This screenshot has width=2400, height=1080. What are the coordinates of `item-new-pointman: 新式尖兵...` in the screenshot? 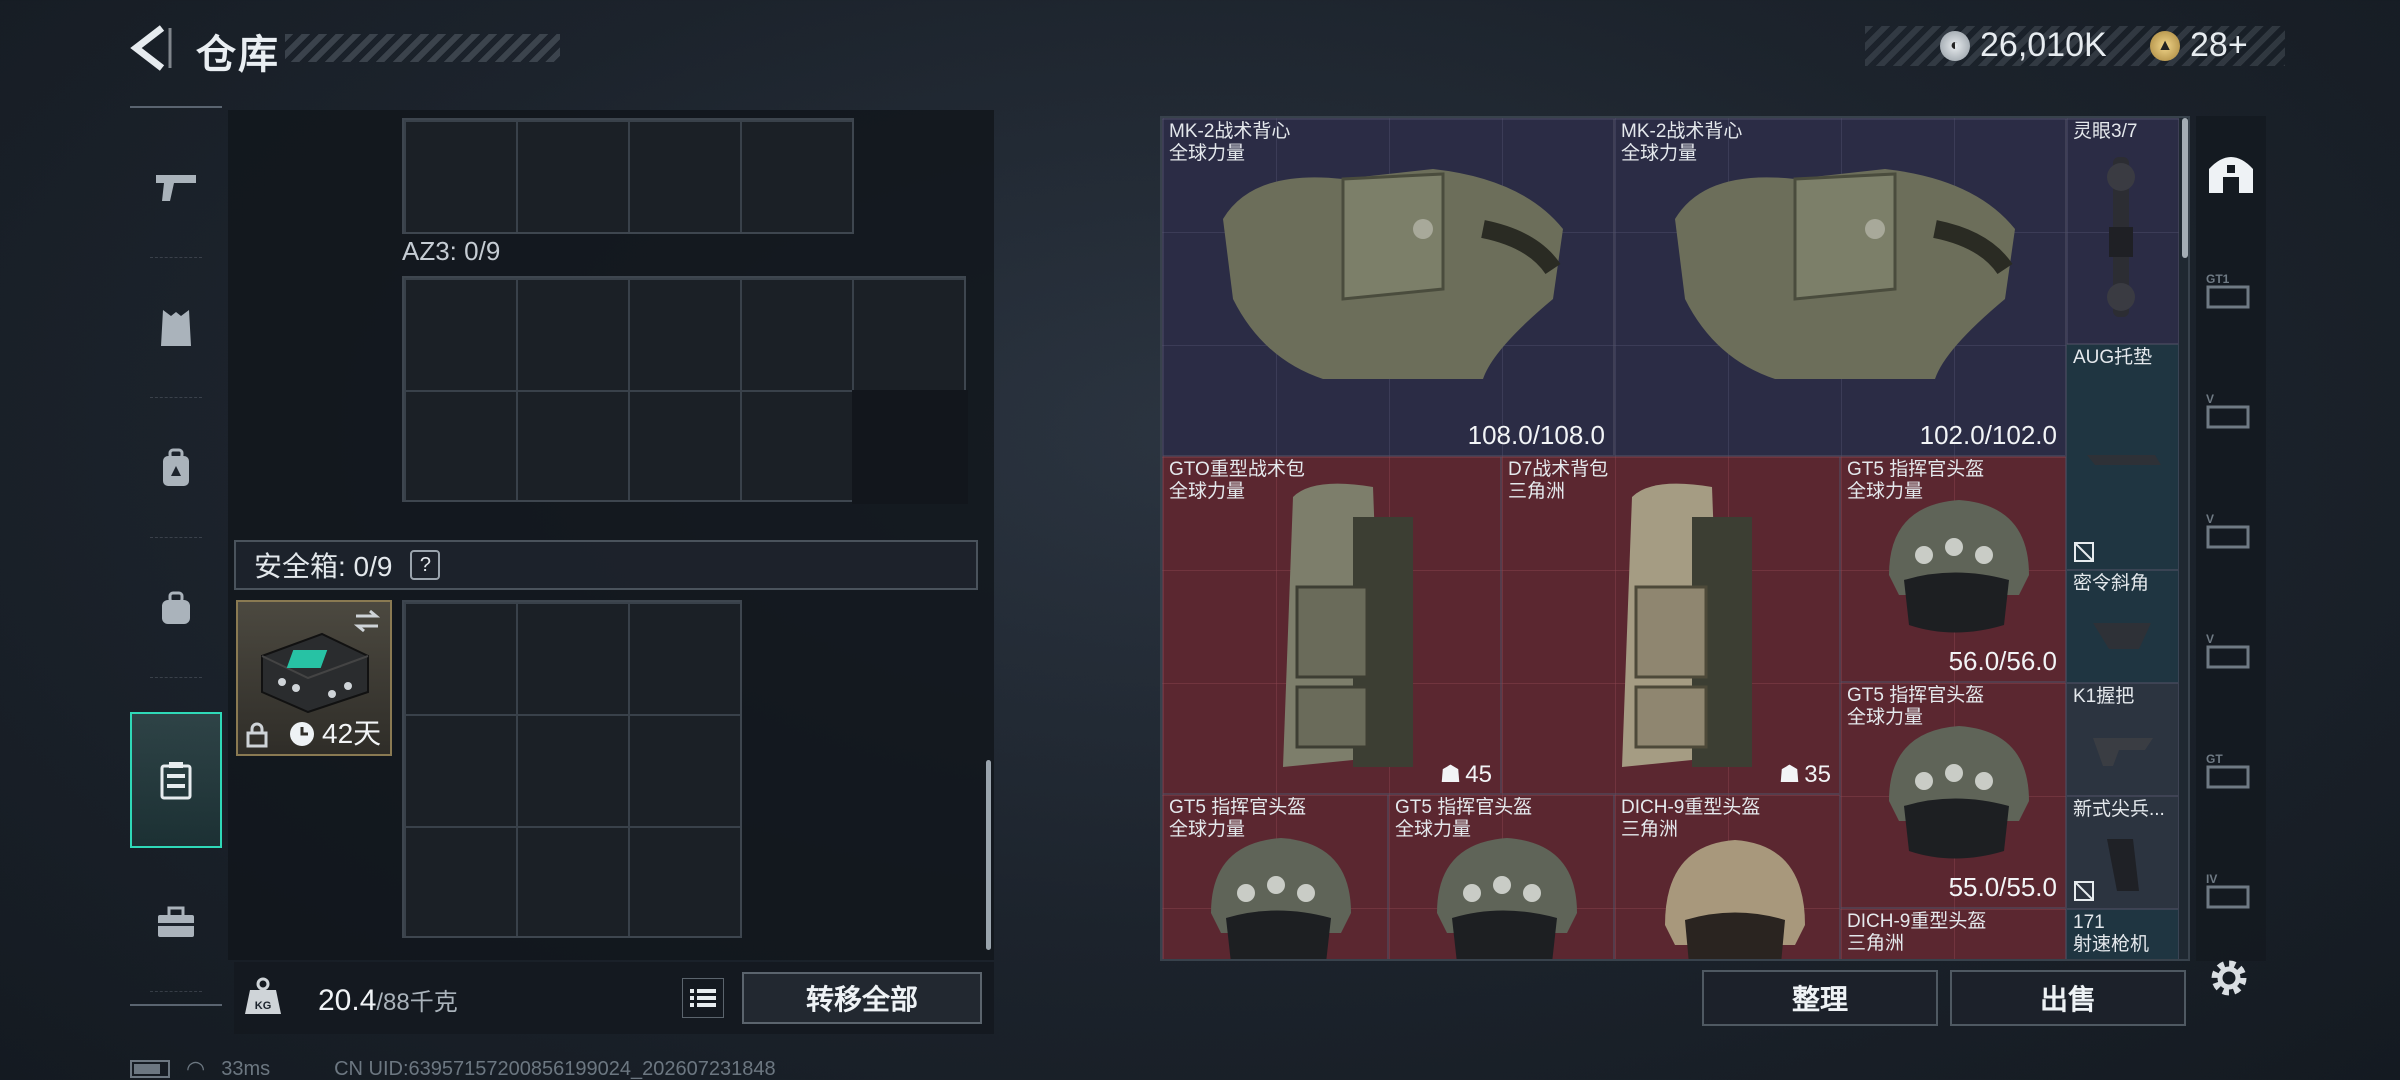 It's located at (2122, 852).